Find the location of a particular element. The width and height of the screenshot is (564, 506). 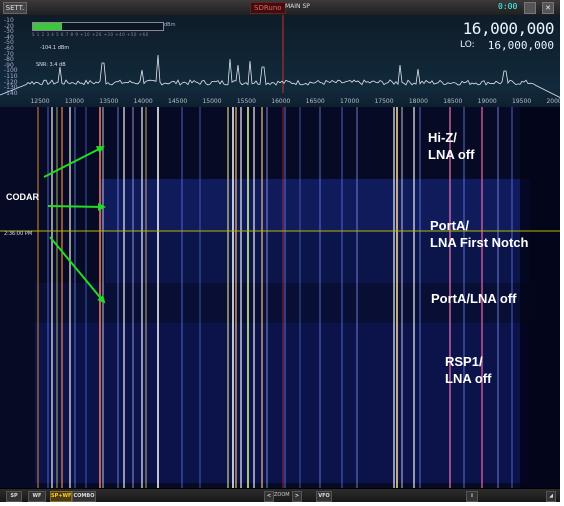

zoom-label: ZOOM is located at coordinates (282, 495).